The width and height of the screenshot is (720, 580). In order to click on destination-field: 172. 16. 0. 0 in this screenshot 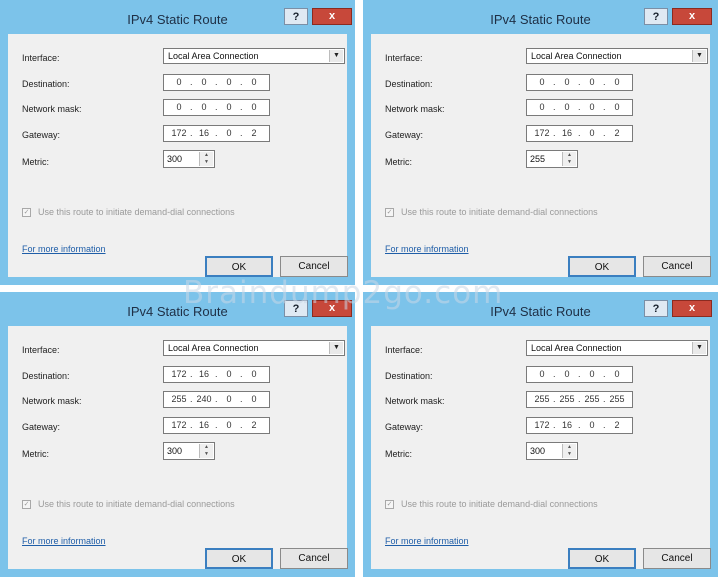, I will do `click(216, 374)`.